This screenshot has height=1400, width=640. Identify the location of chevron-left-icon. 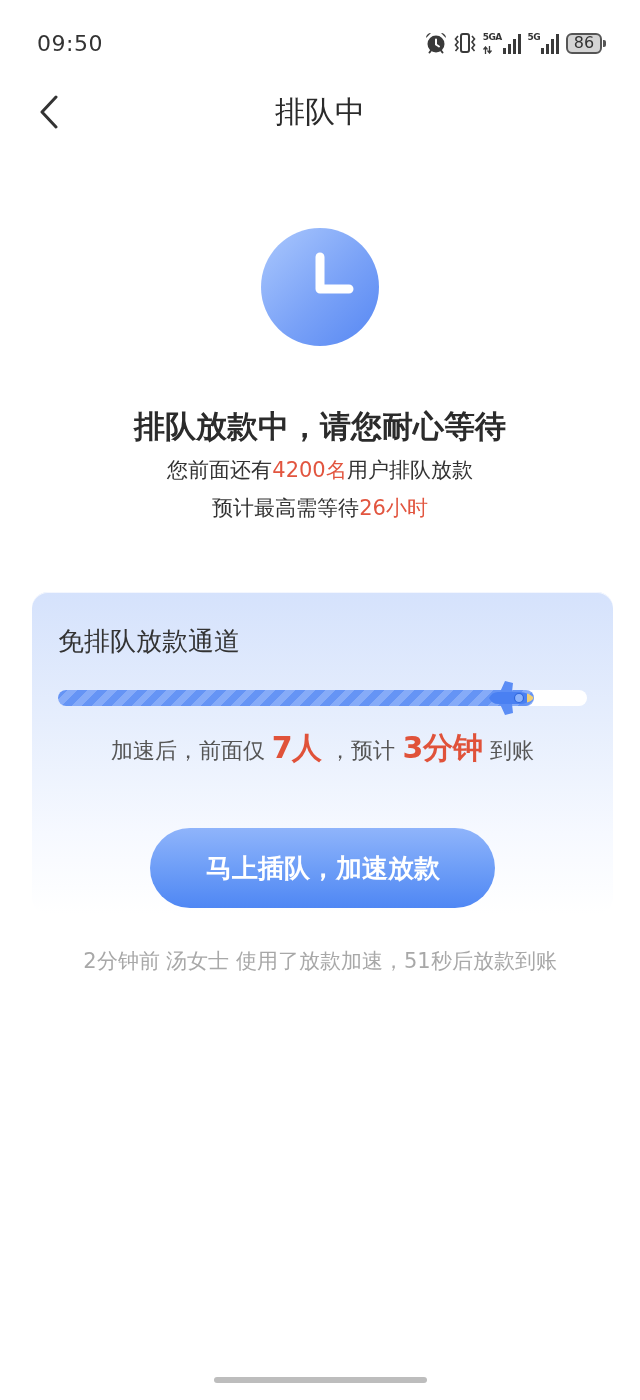
(49, 112).